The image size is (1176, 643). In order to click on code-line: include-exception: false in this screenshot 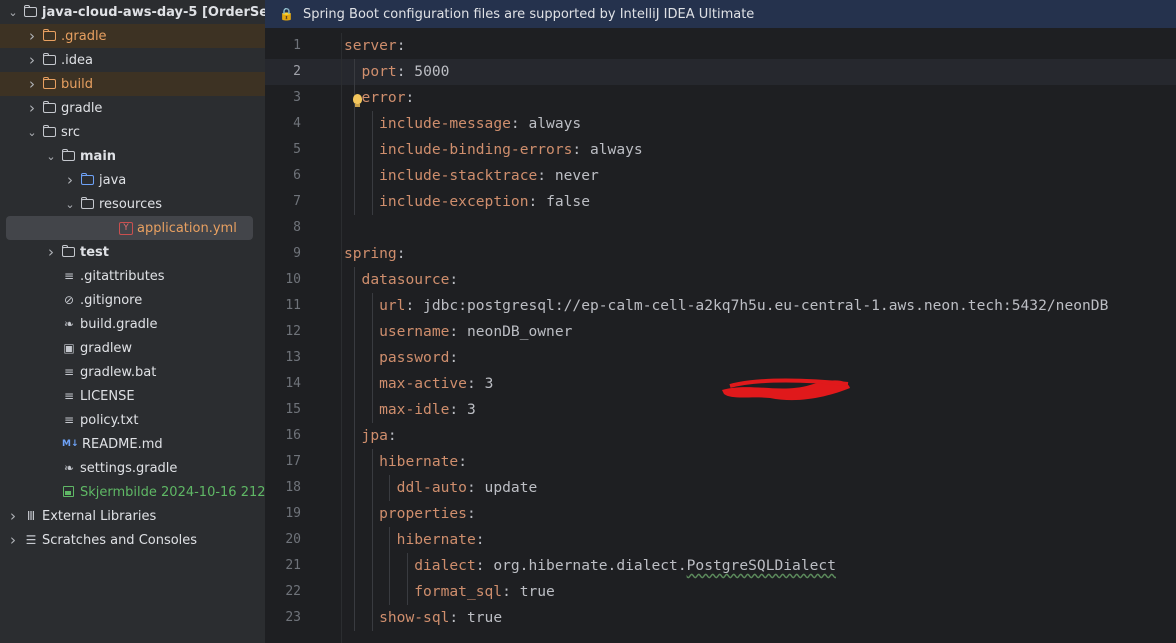, I will do `click(484, 202)`.